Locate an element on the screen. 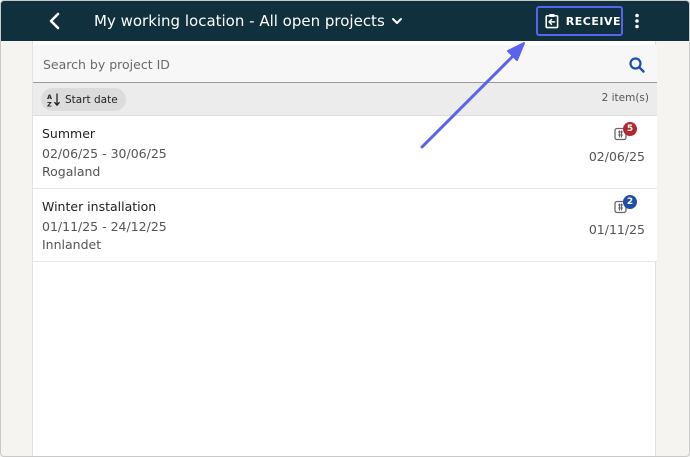 The width and height of the screenshot is (690, 457). receive-button-label: RECEIVE is located at coordinates (593, 21).